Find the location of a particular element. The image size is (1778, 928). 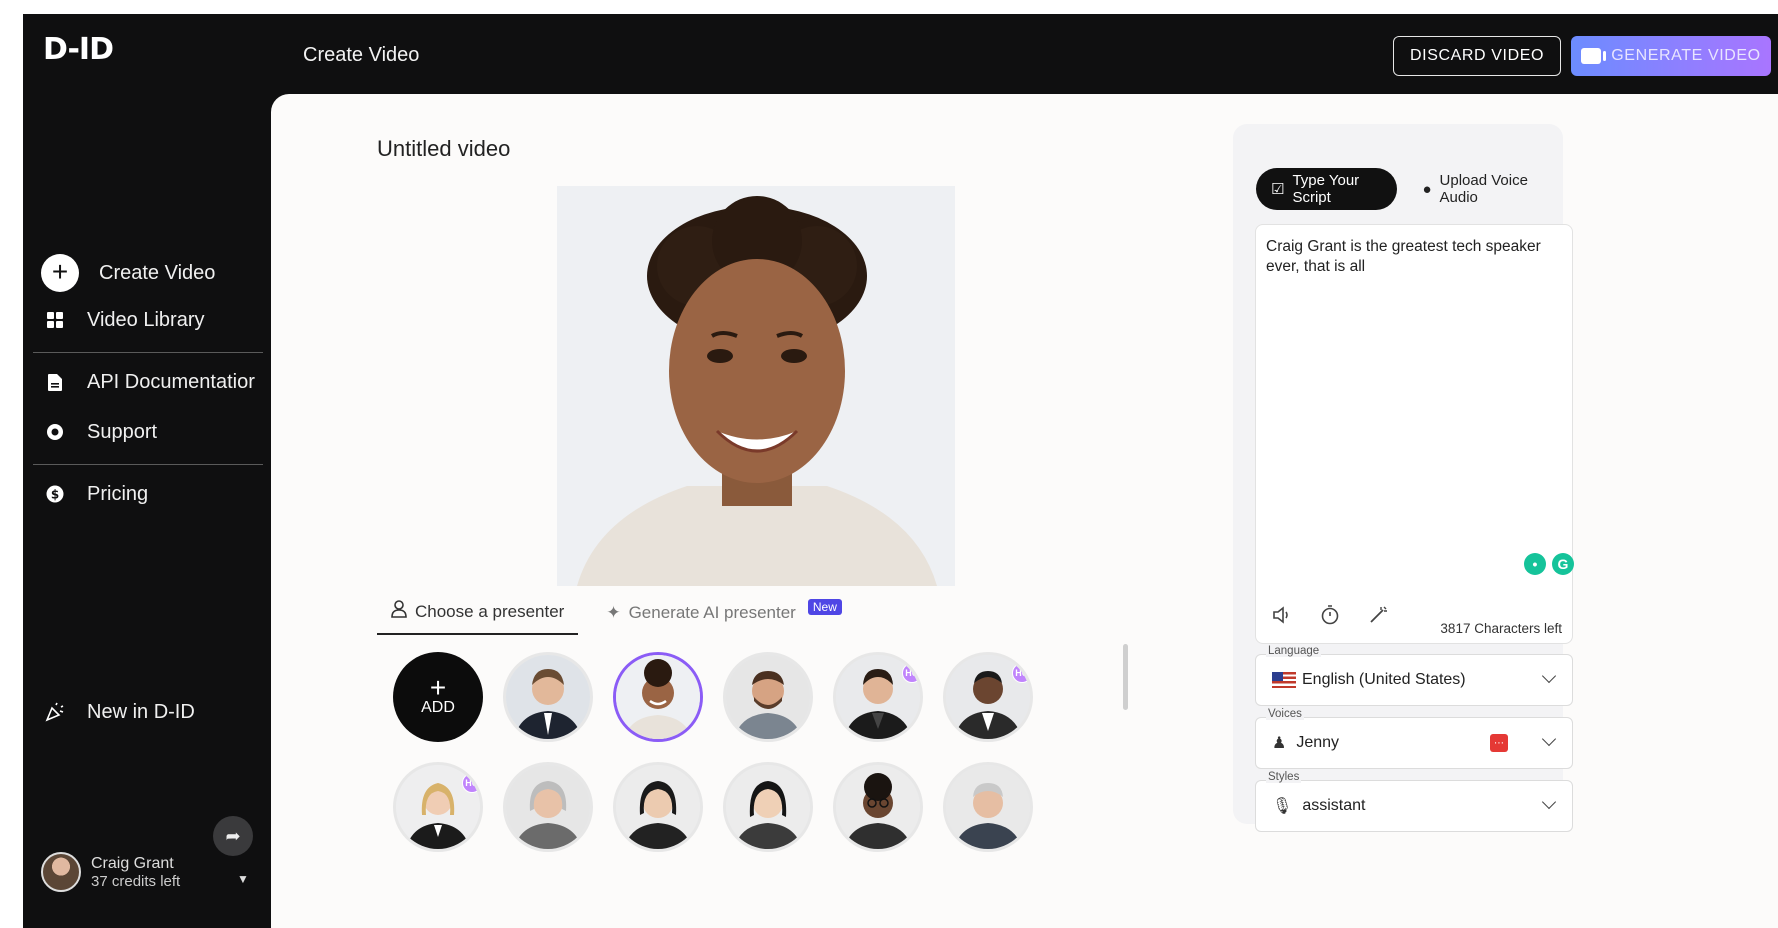

sidebar-item-label: API Documentatior is located at coordinates (171, 381).